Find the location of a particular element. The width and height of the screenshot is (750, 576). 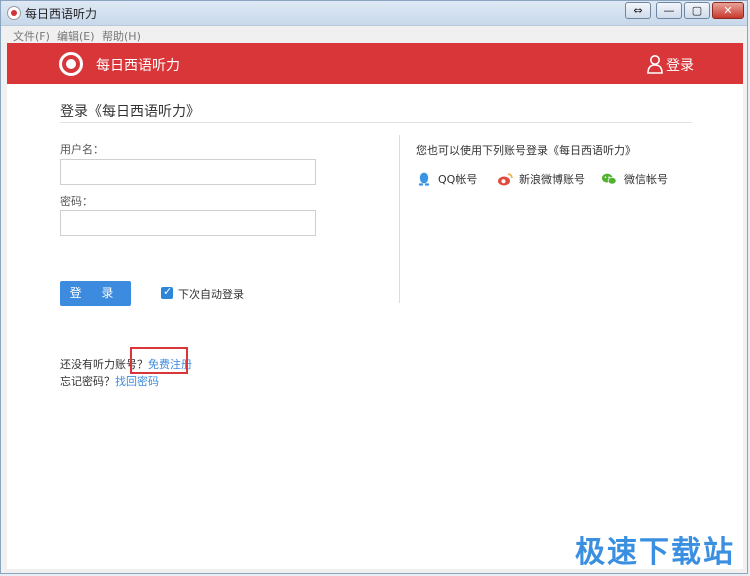

menu-edit: 编辑(E) is located at coordinates (76, 36).